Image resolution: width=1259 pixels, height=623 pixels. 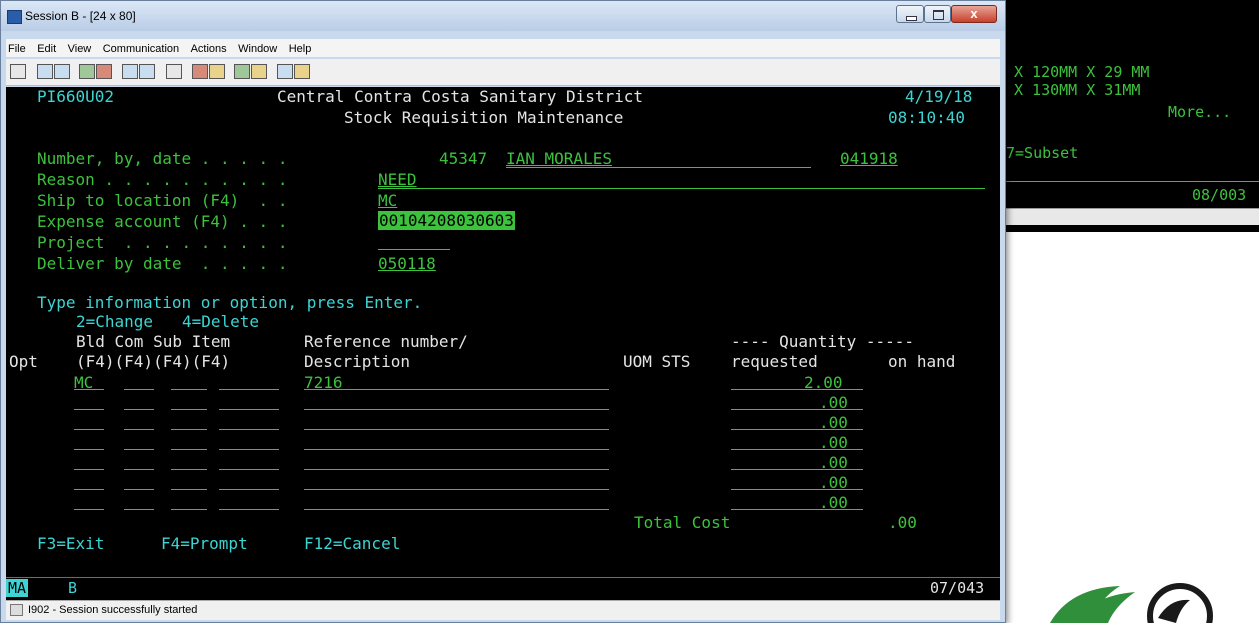 What do you see at coordinates (153, 341) in the screenshot?
I see `col-head-bld-com-sub-item: Bld Com Sub Item` at bounding box center [153, 341].